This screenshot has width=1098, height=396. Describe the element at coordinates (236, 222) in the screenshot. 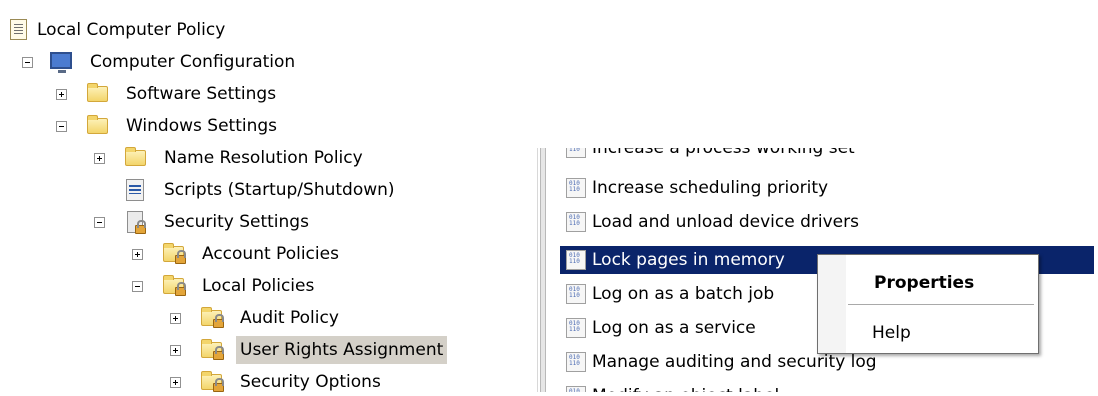

I see `tree-label: Security Settings` at that location.